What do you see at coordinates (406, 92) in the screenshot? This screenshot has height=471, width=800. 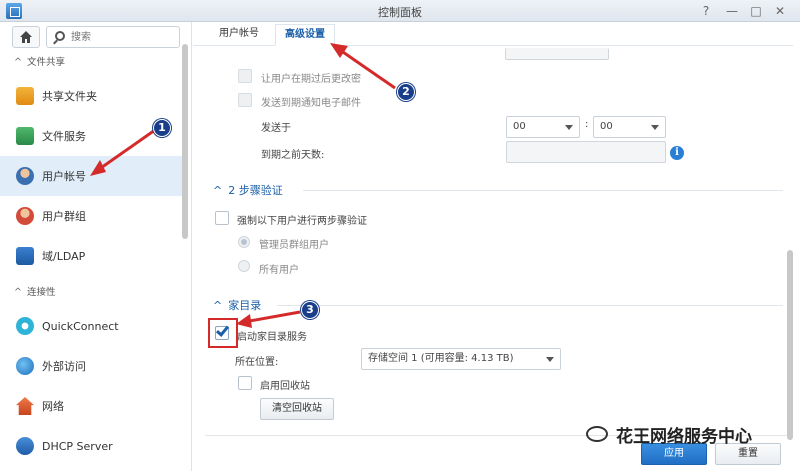 I see `annotation-badge-2: 2` at bounding box center [406, 92].